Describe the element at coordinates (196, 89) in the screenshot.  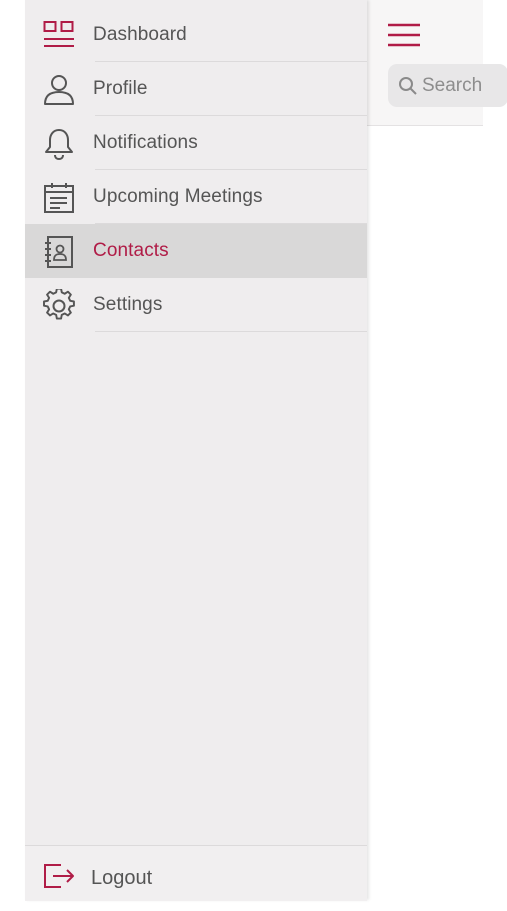
I see `menu-item-profile: Profile` at that location.